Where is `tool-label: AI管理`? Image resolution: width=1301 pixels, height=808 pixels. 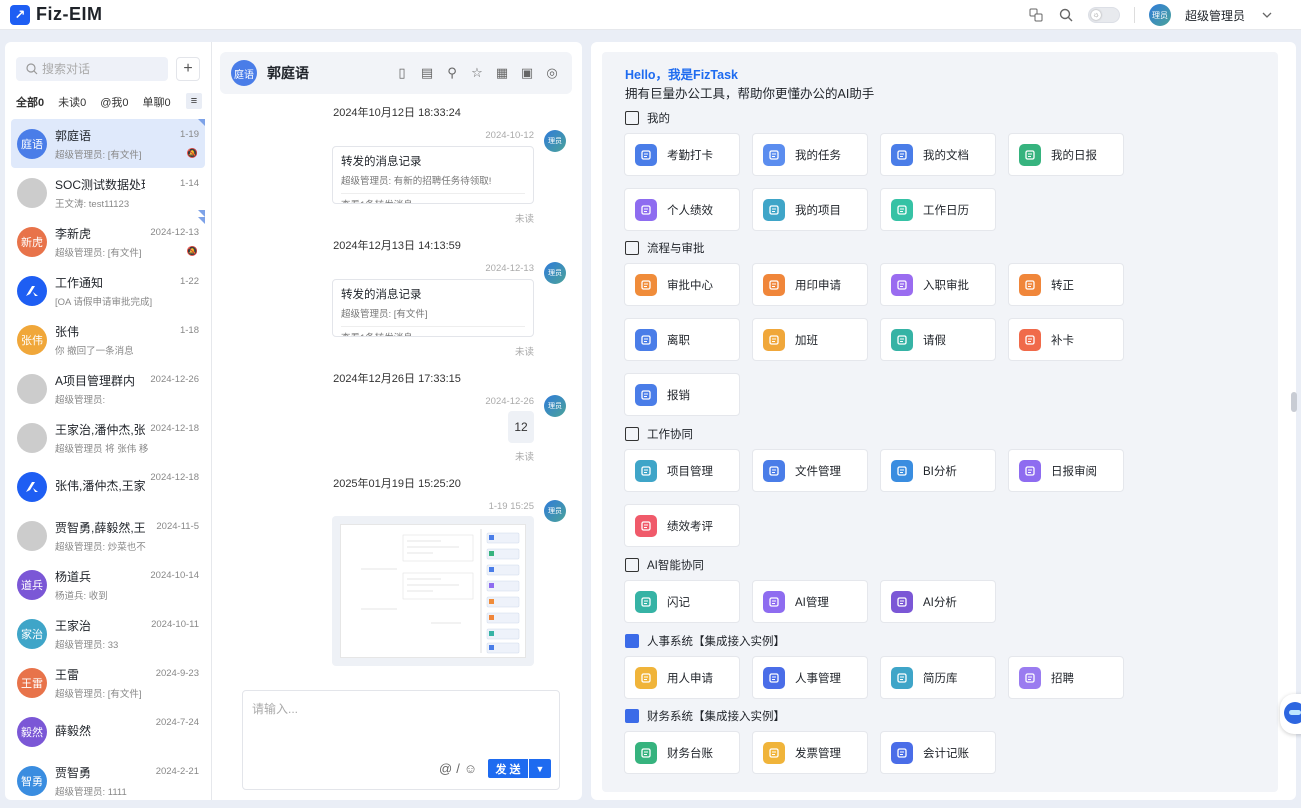 tool-label: AI管理 is located at coordinates (812, 602).